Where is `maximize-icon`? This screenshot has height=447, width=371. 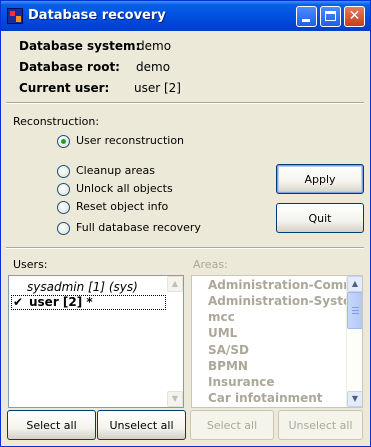
maximize-icon is located at coordinates (330, 16).